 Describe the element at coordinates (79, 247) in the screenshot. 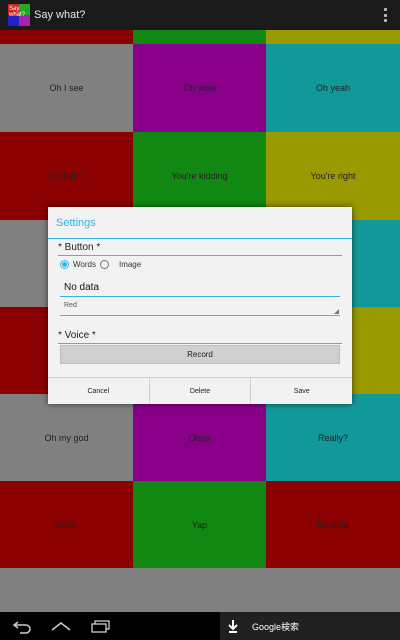

I see `button-section-header: * Button *` at that location.